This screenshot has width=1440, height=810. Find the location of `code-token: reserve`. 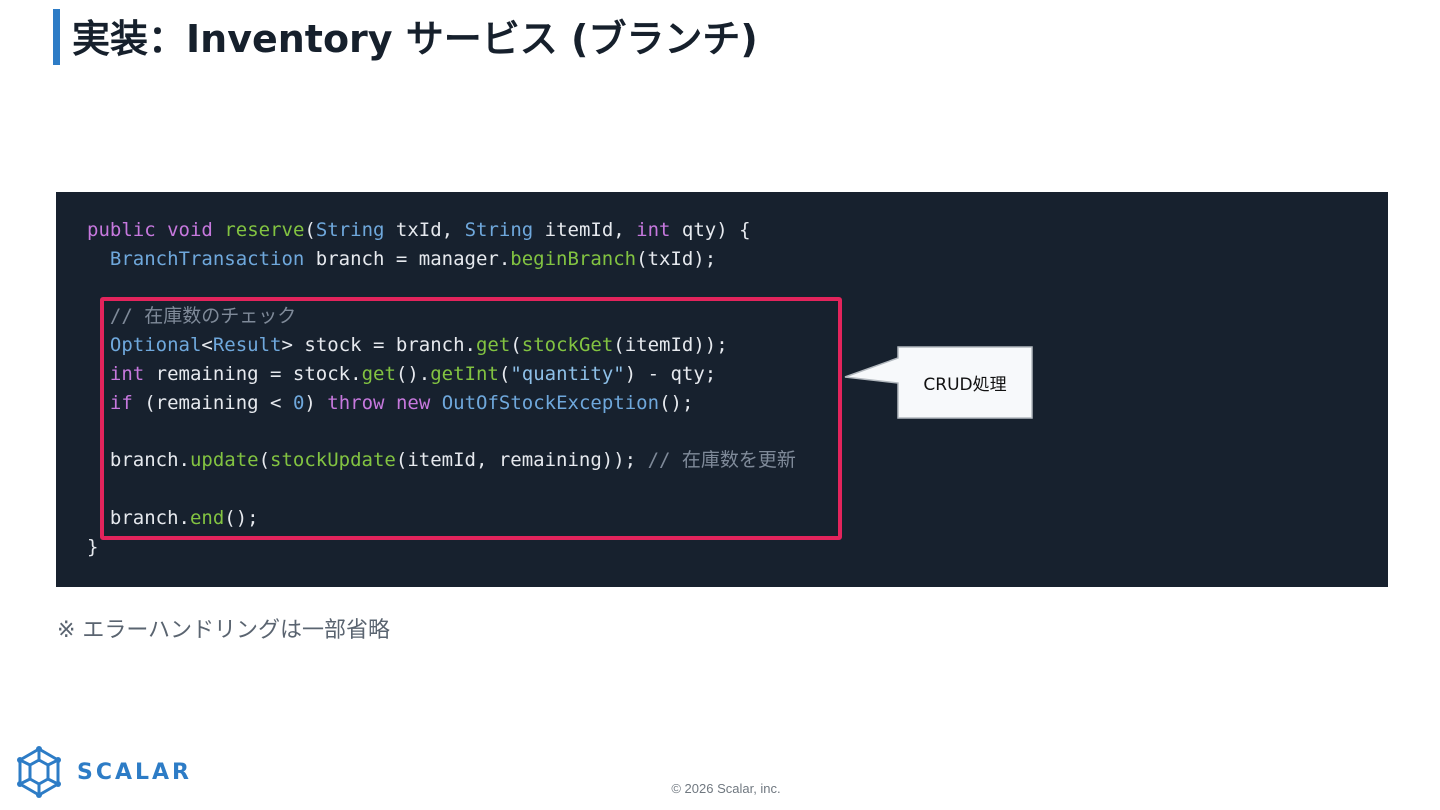

code-token: reserve is located at coordinates (264, 230).